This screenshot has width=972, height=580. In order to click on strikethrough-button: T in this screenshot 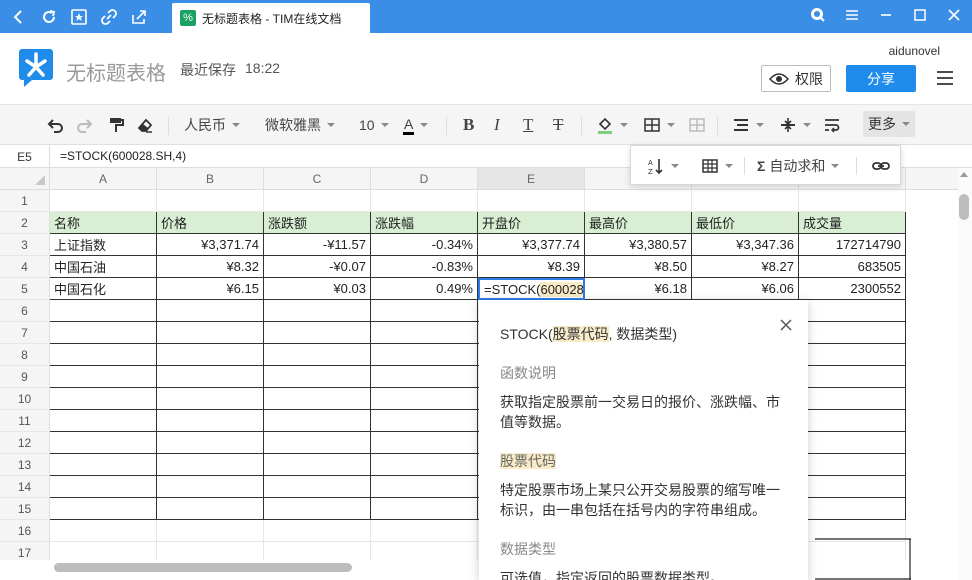, I will do `click(558, 125)`.